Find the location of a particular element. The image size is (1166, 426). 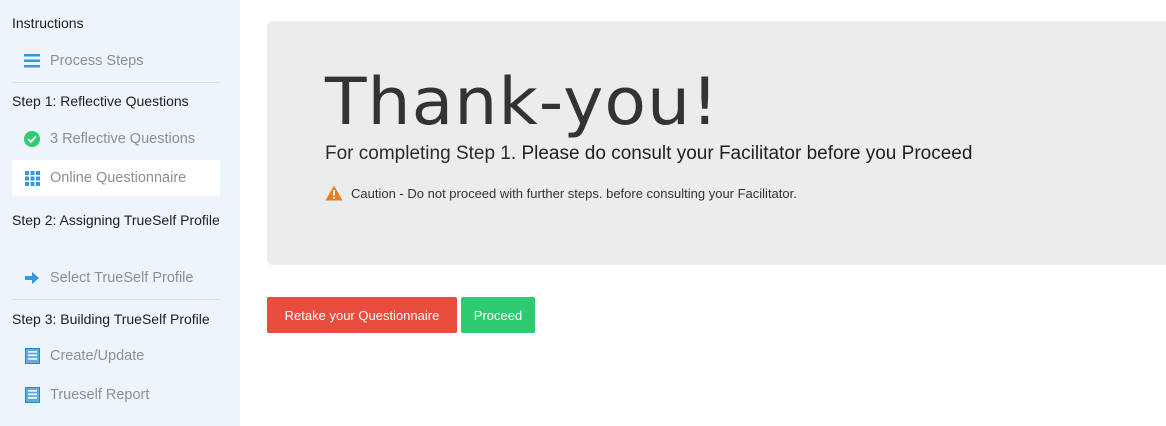

completion-message-plain: For completing Step 1. is located at coordinates (421, 153).